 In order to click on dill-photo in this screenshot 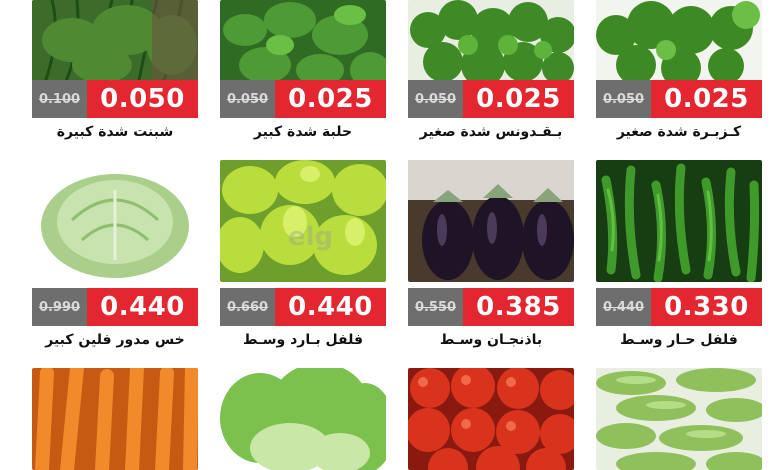, I will do `click(115, 45)`.